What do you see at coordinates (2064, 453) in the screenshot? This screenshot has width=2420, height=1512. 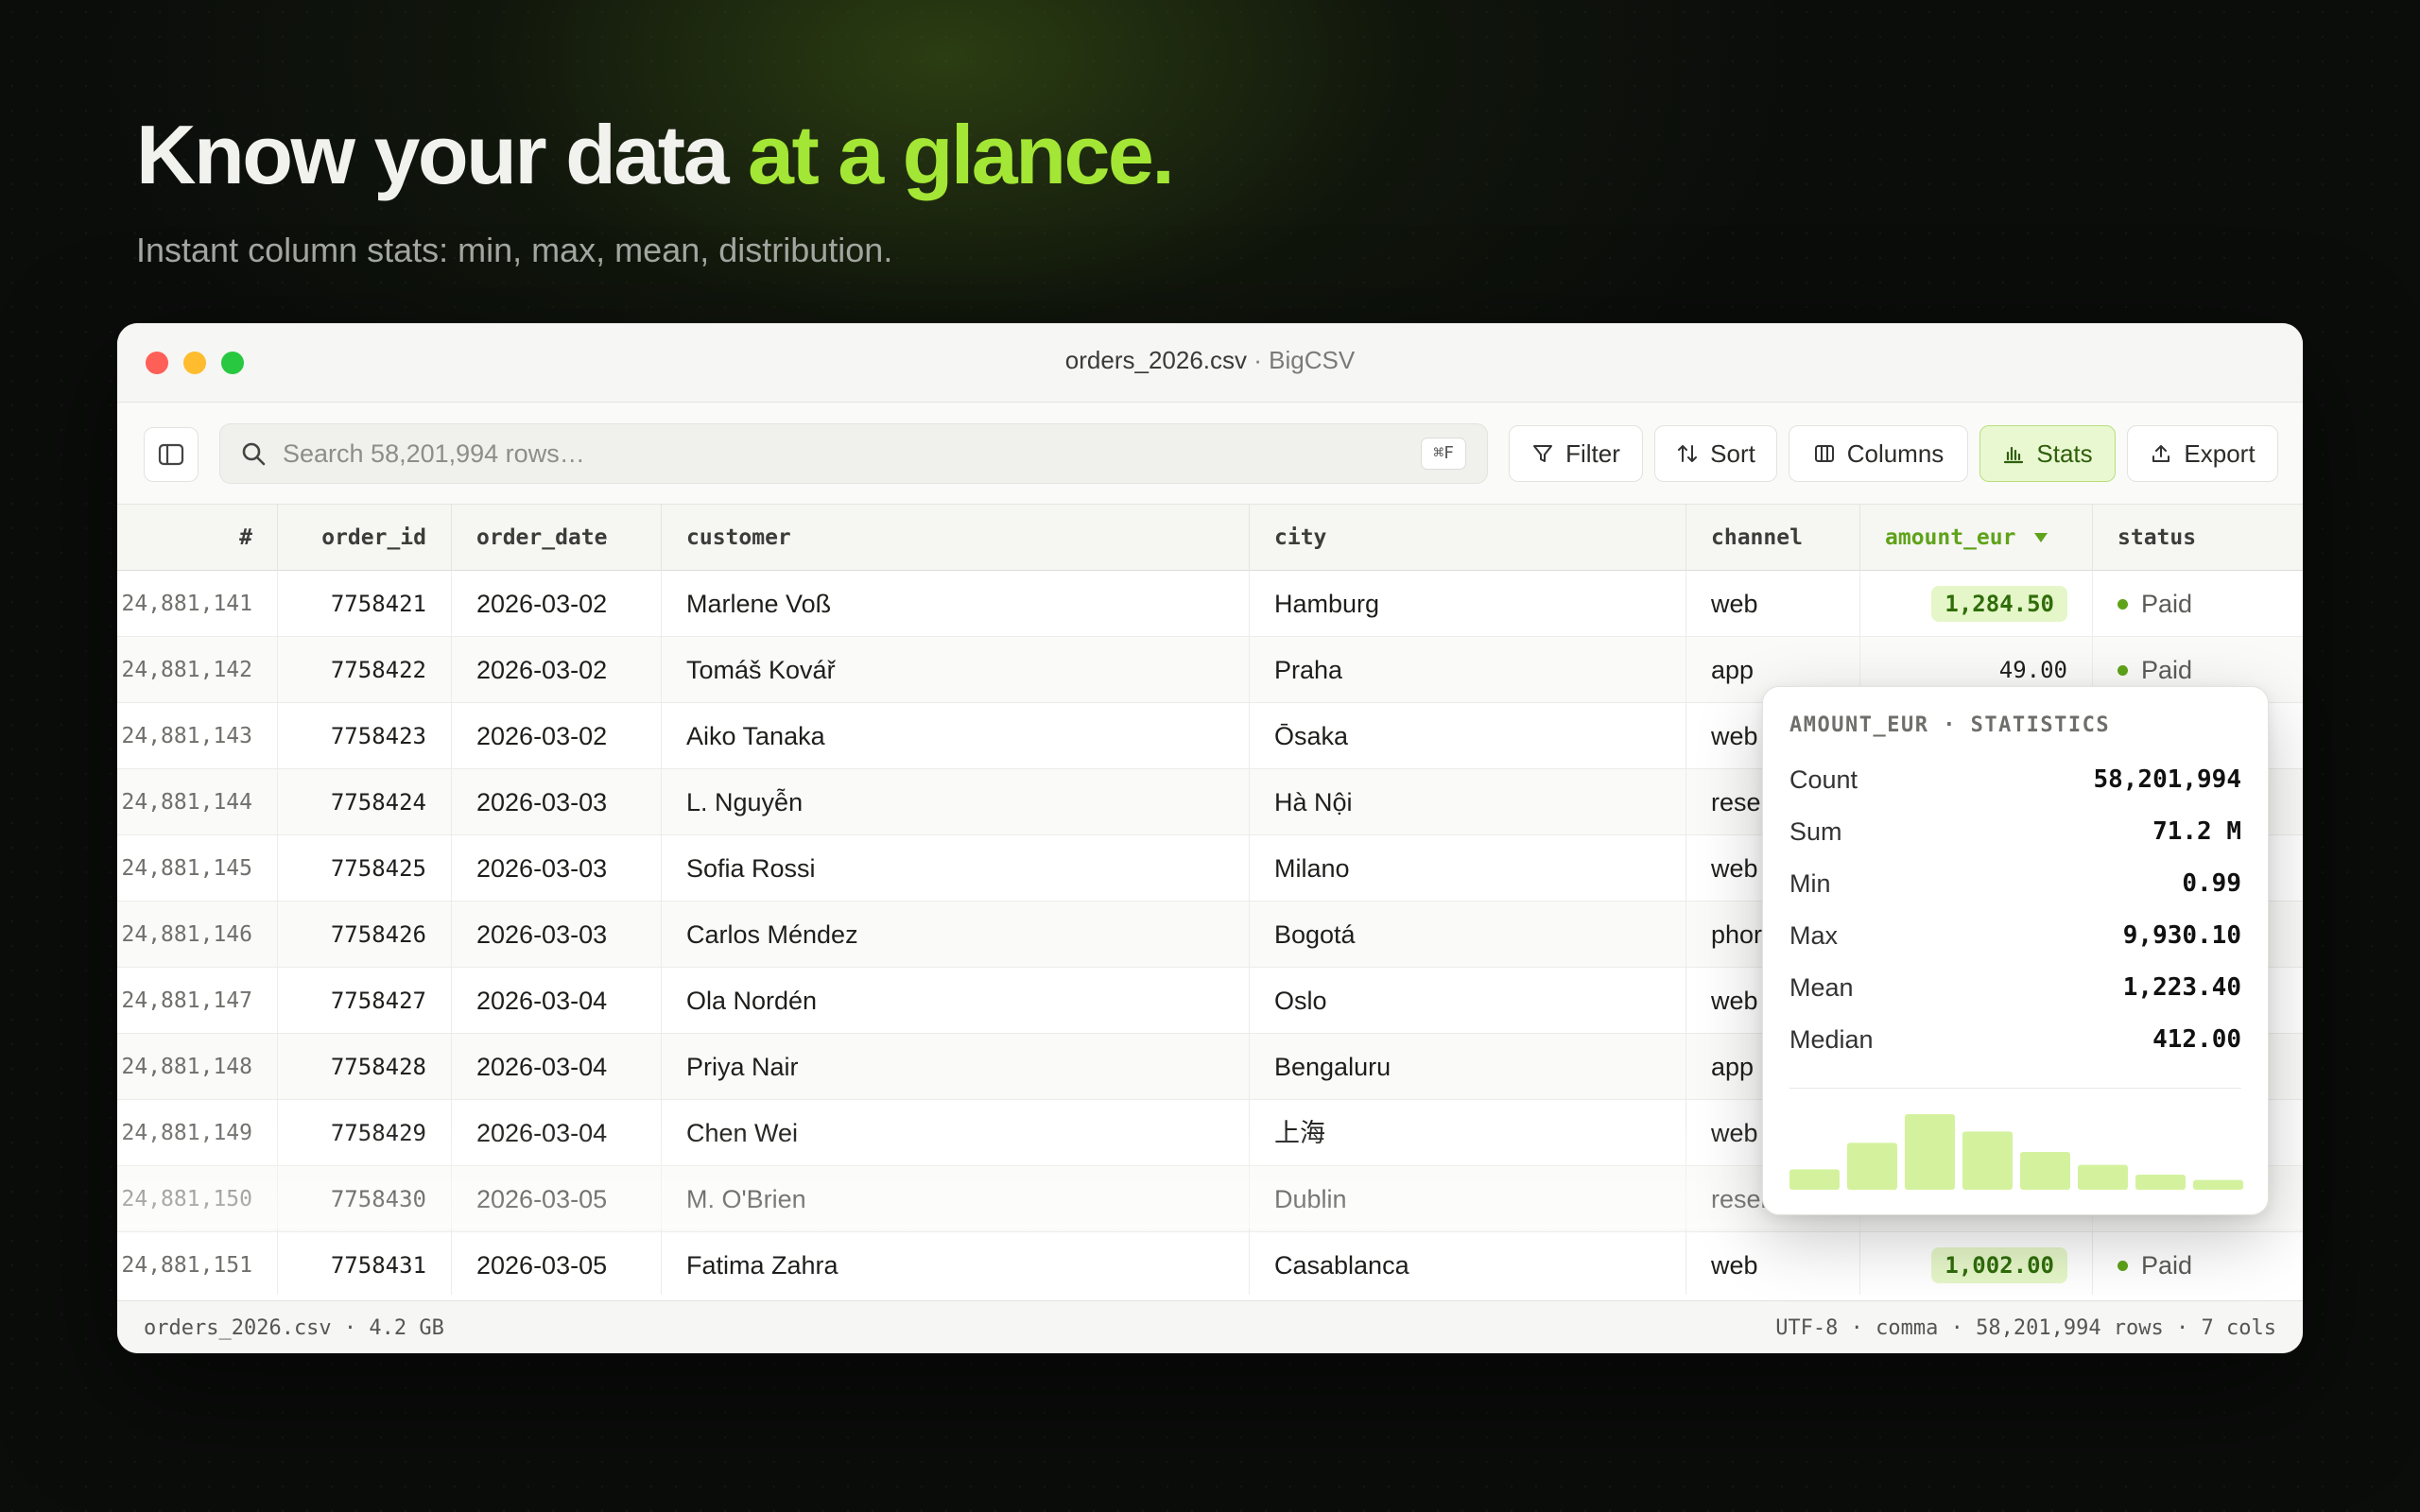 I see `stats-button-label: Stats` at bounding box center [2064, 453].